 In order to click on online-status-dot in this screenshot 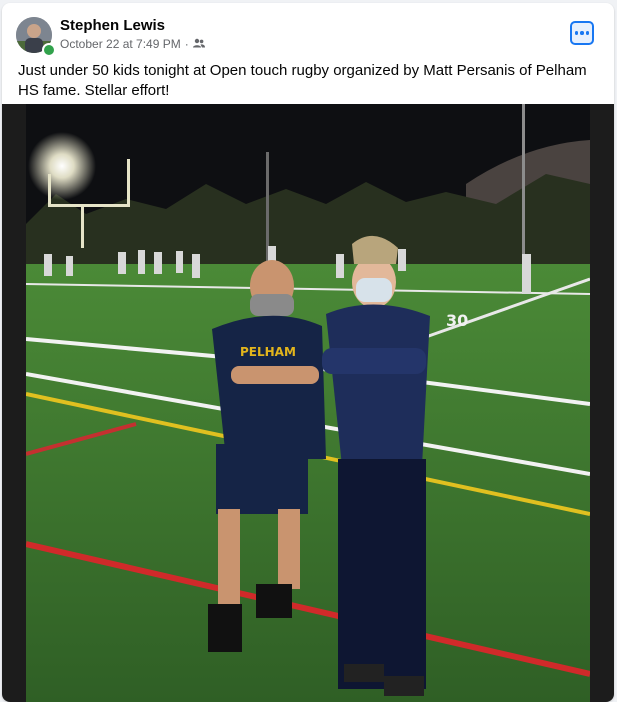, I will do `click(49, 50)`.